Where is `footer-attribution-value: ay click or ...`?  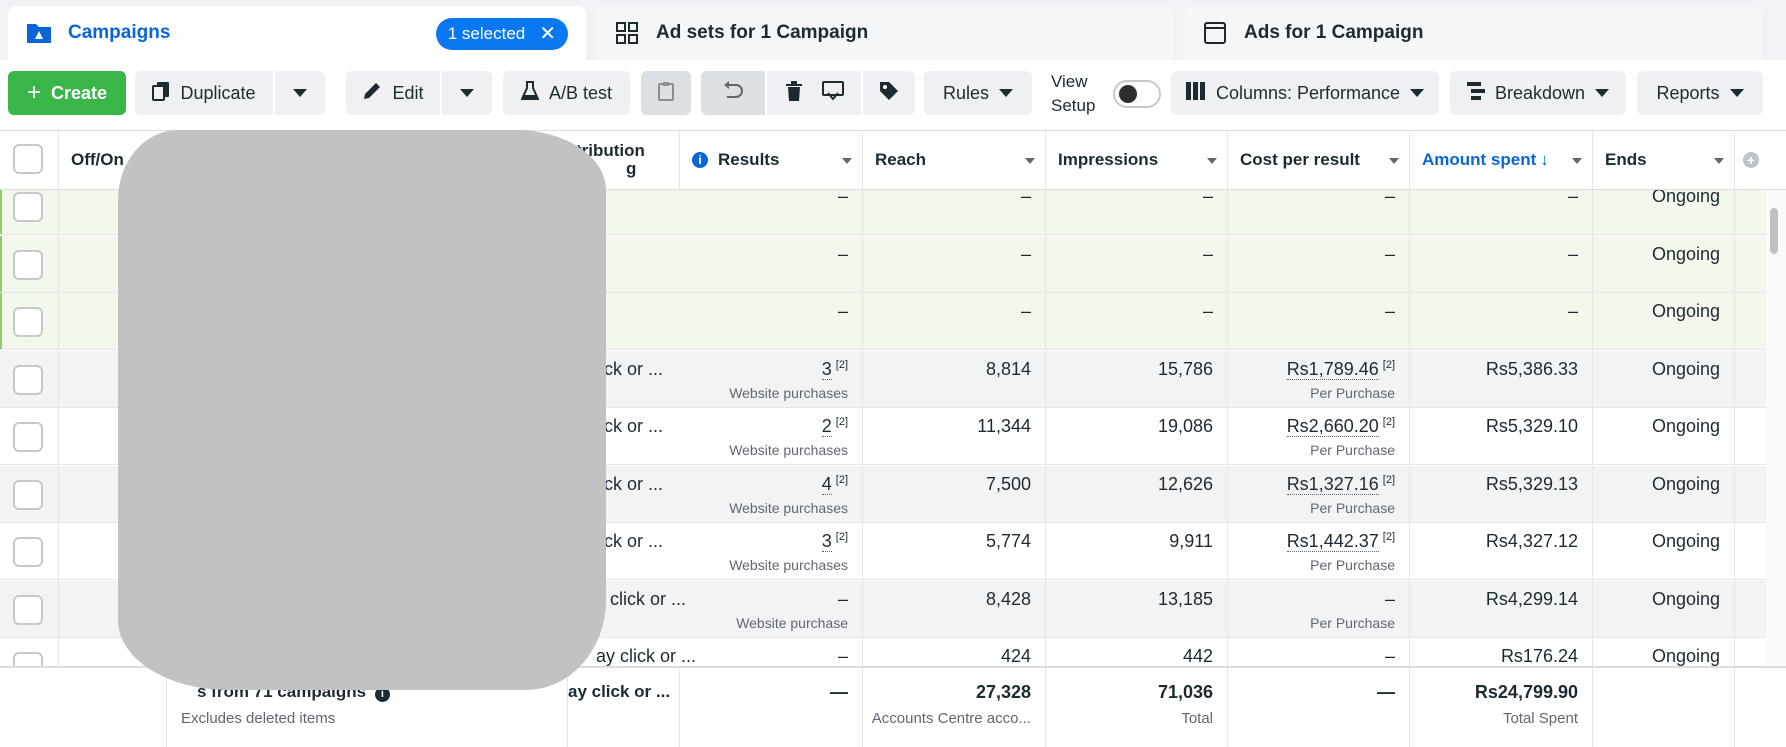 footer-attribution-value: ay click or ... is located at coordinates (619, 691).